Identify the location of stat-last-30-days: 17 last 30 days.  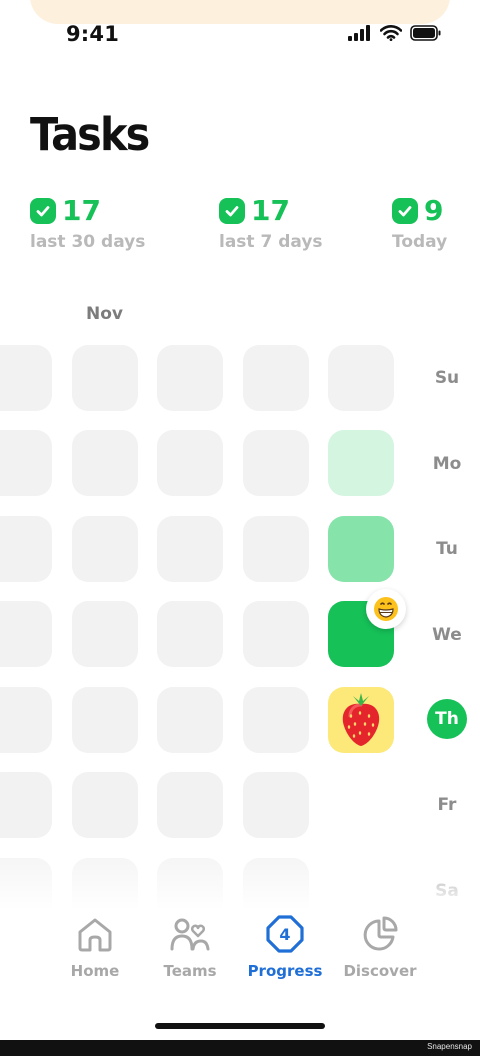
(87, 224).